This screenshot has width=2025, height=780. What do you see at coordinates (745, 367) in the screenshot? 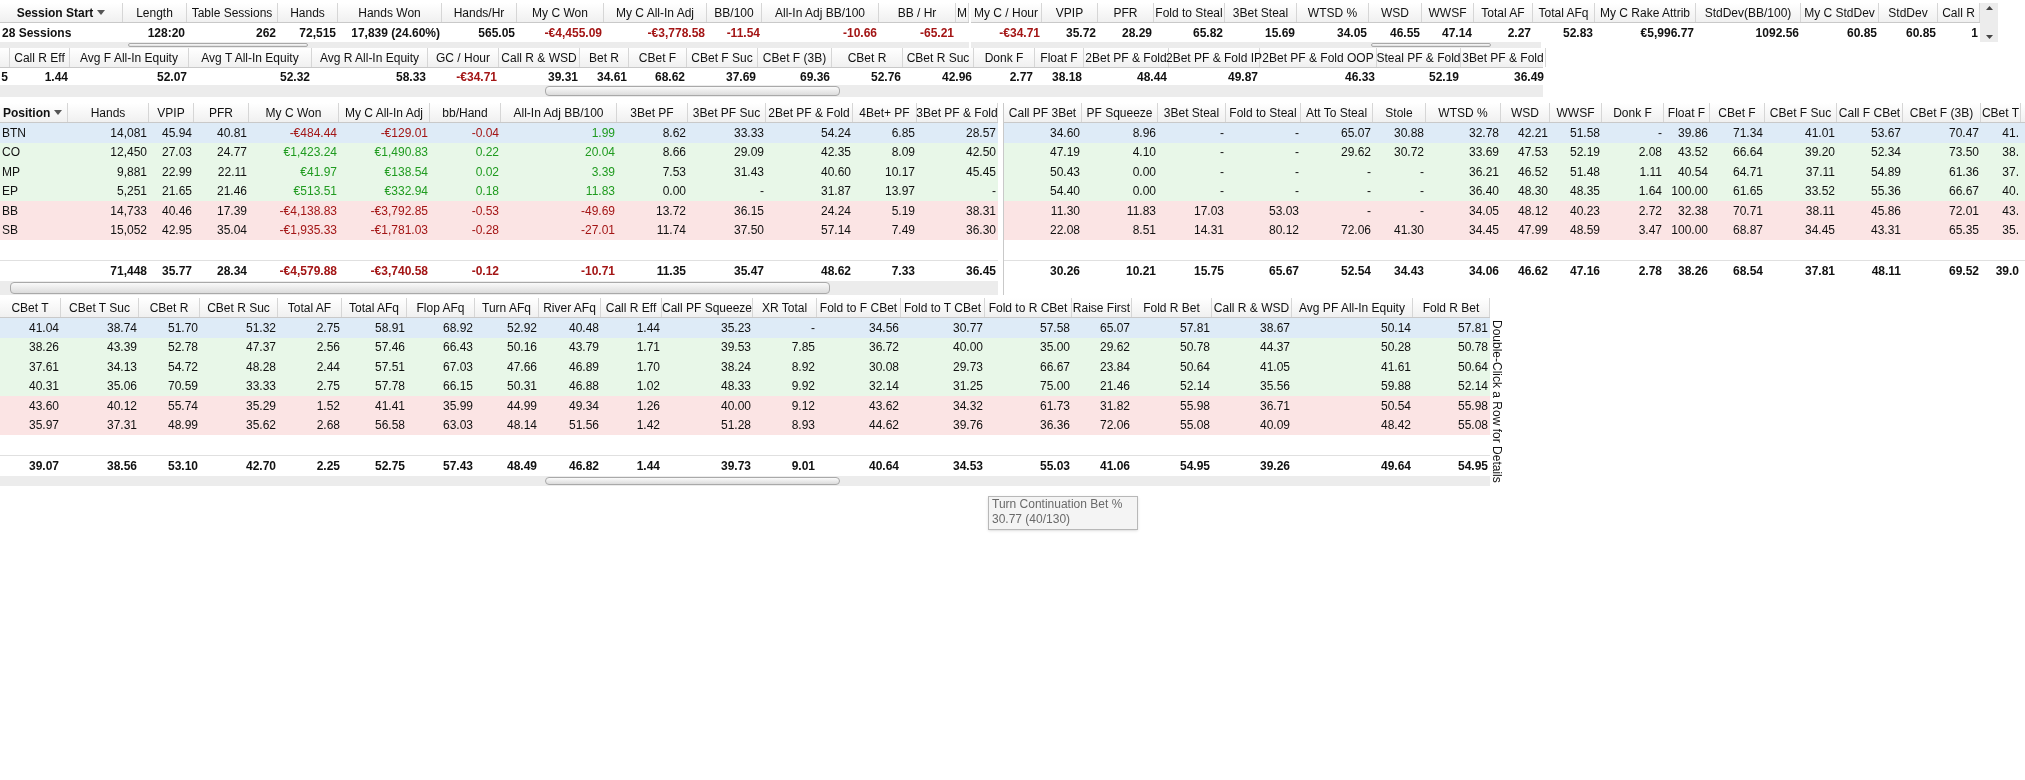
I see `table-row: 37.61 34.13 54.72 48.28 2.44 57.51 67.03 47.66 46.89 1.70 38.24 8.92 30.08 29.73 66.67 23.84 50.64 41.05 41.61 50.64` at bounding box center [745, 367].